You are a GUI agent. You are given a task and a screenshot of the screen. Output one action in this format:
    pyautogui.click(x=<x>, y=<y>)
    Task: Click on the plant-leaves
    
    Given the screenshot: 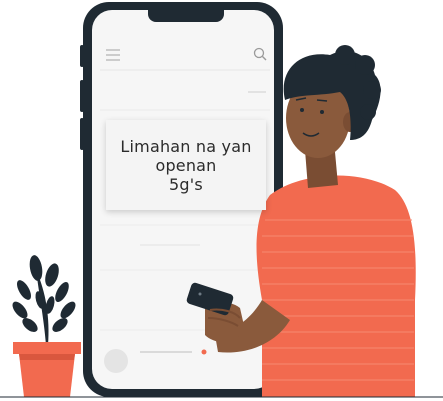 What is the action you would take?
    pyautogui.click(x=44, y=300)
    